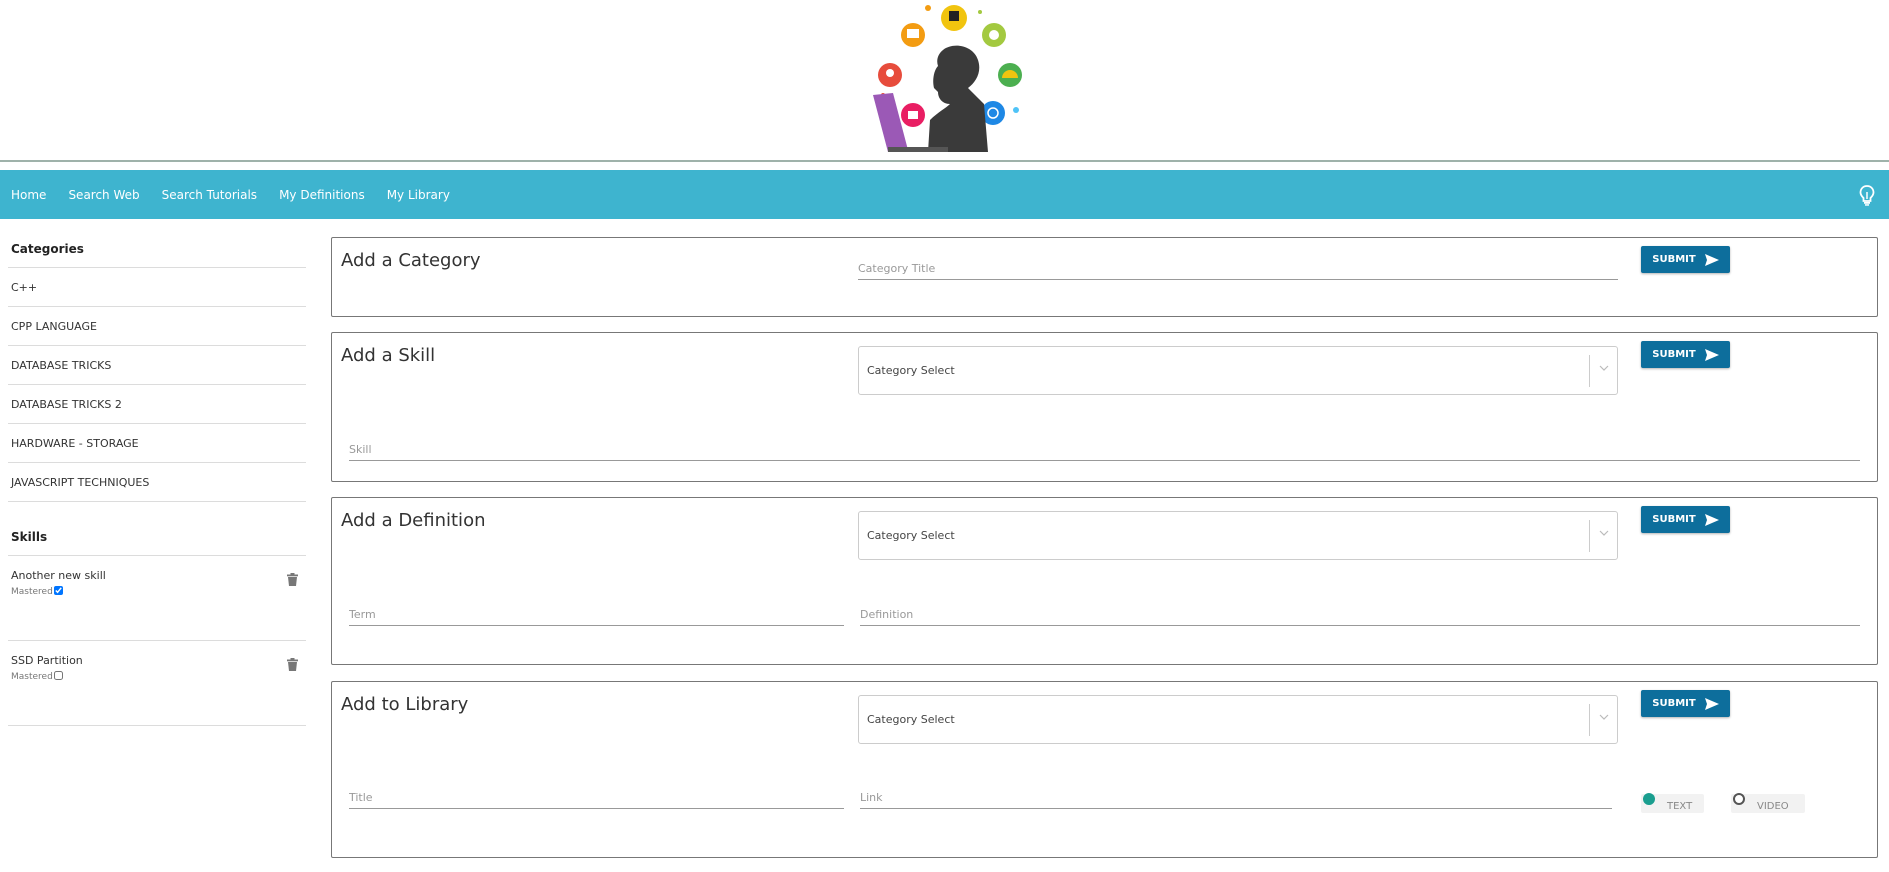 The width and height of the screenshot is (1889, 872). Describe the element at coordinates (418, 195) in the screenshot. I see `nav-my-library: My Library` at that location.